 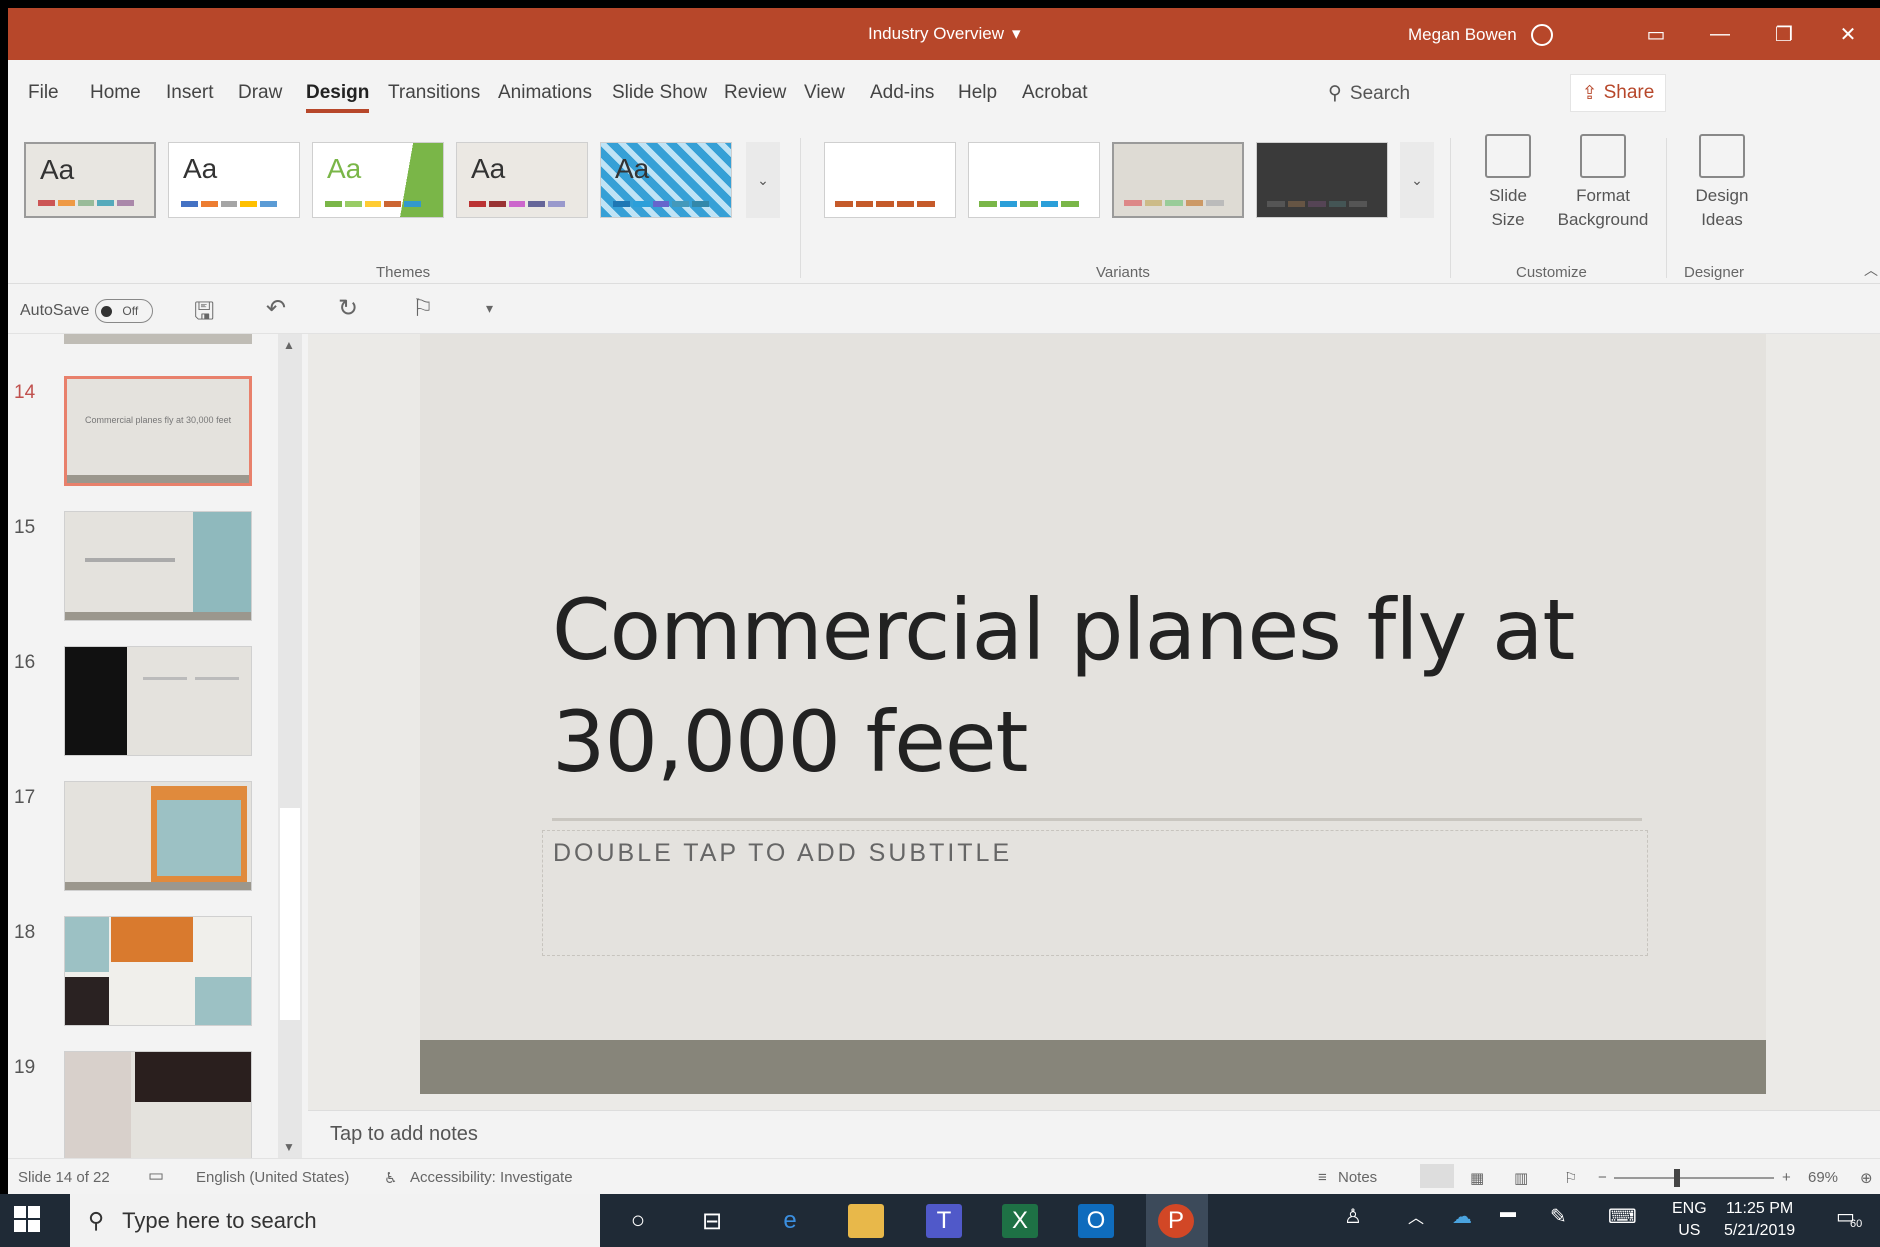 What do you see at coordinates (1558, 1216) in the screenshot?
I see `pen-icon: ✎` at bounding box center [1558, 1216].